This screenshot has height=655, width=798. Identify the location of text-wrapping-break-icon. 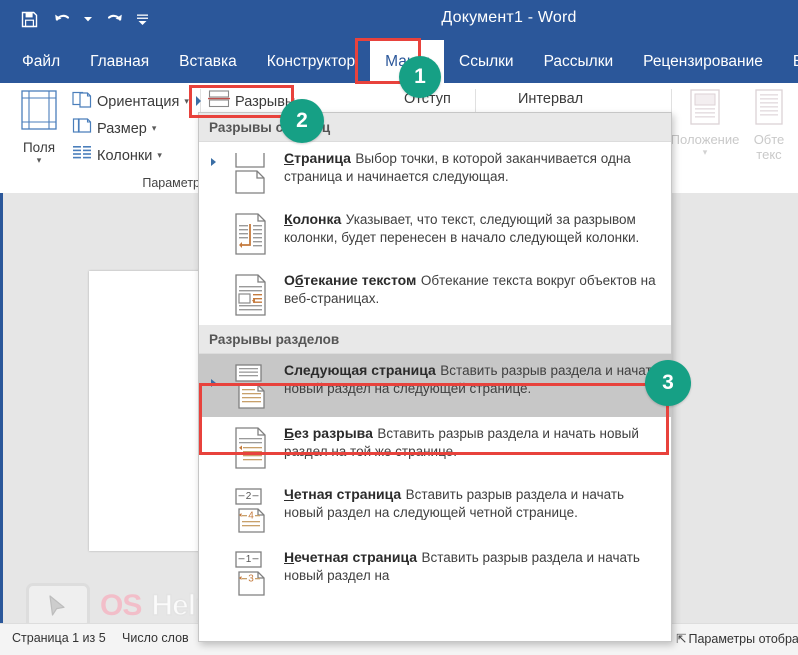
(250, 294).